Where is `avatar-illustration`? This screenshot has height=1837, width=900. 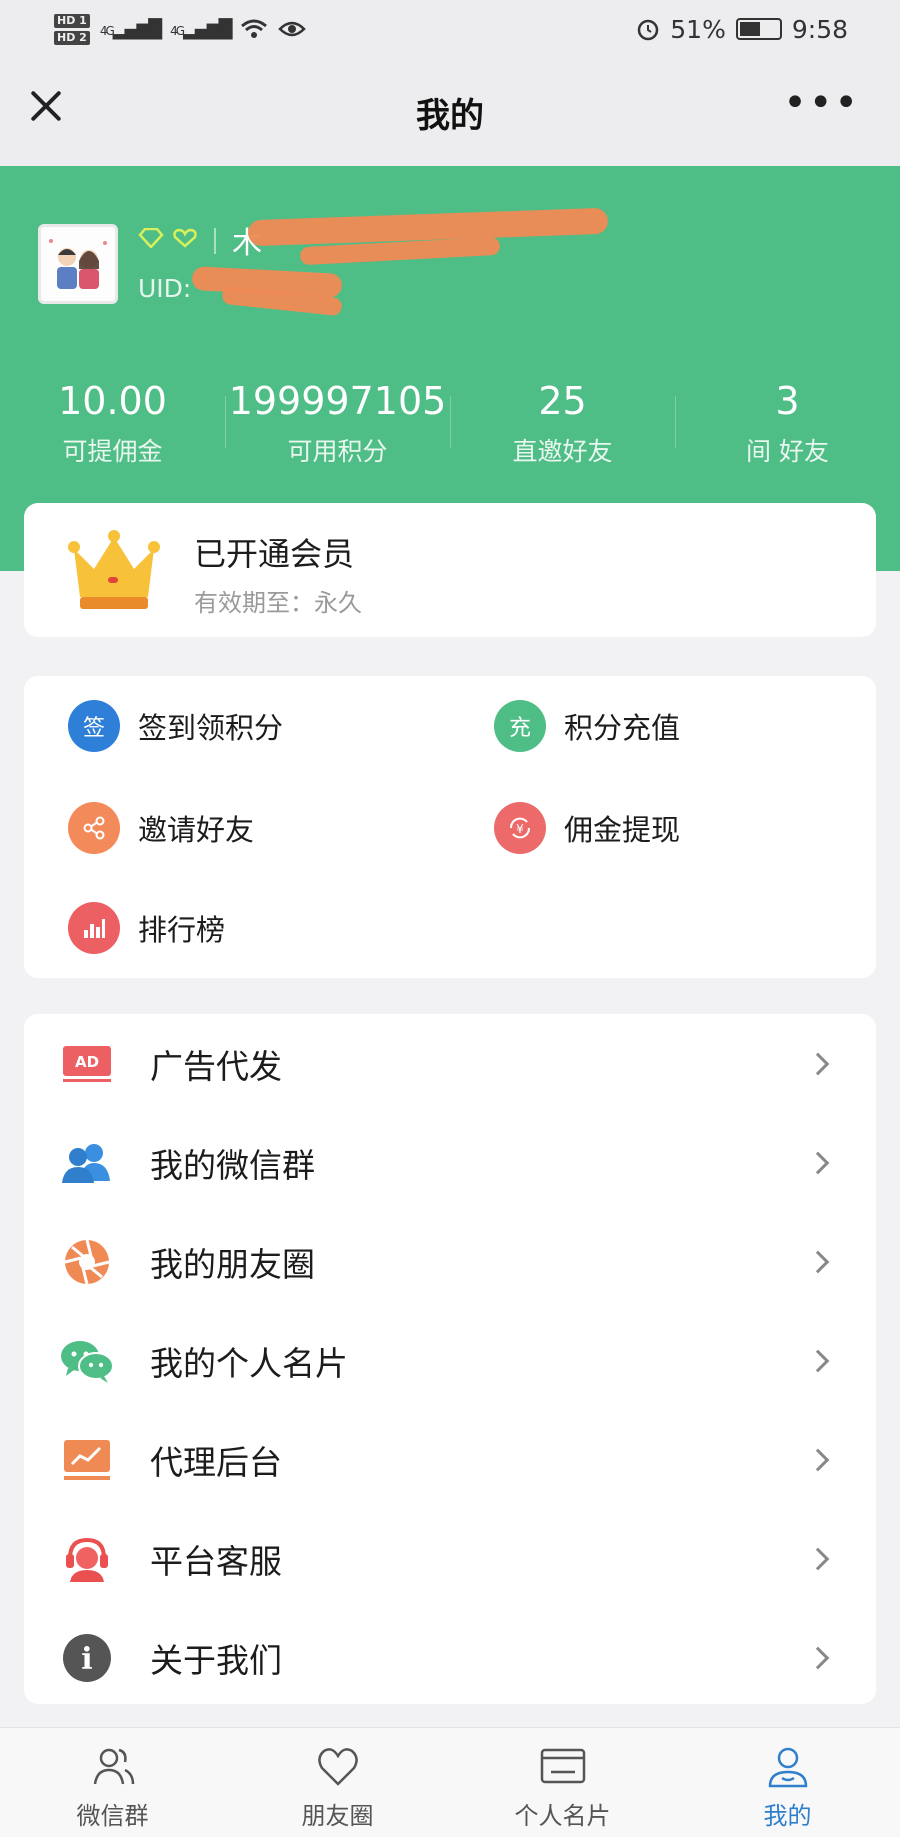 avatar-illustration is located at coordinates (78, 264).